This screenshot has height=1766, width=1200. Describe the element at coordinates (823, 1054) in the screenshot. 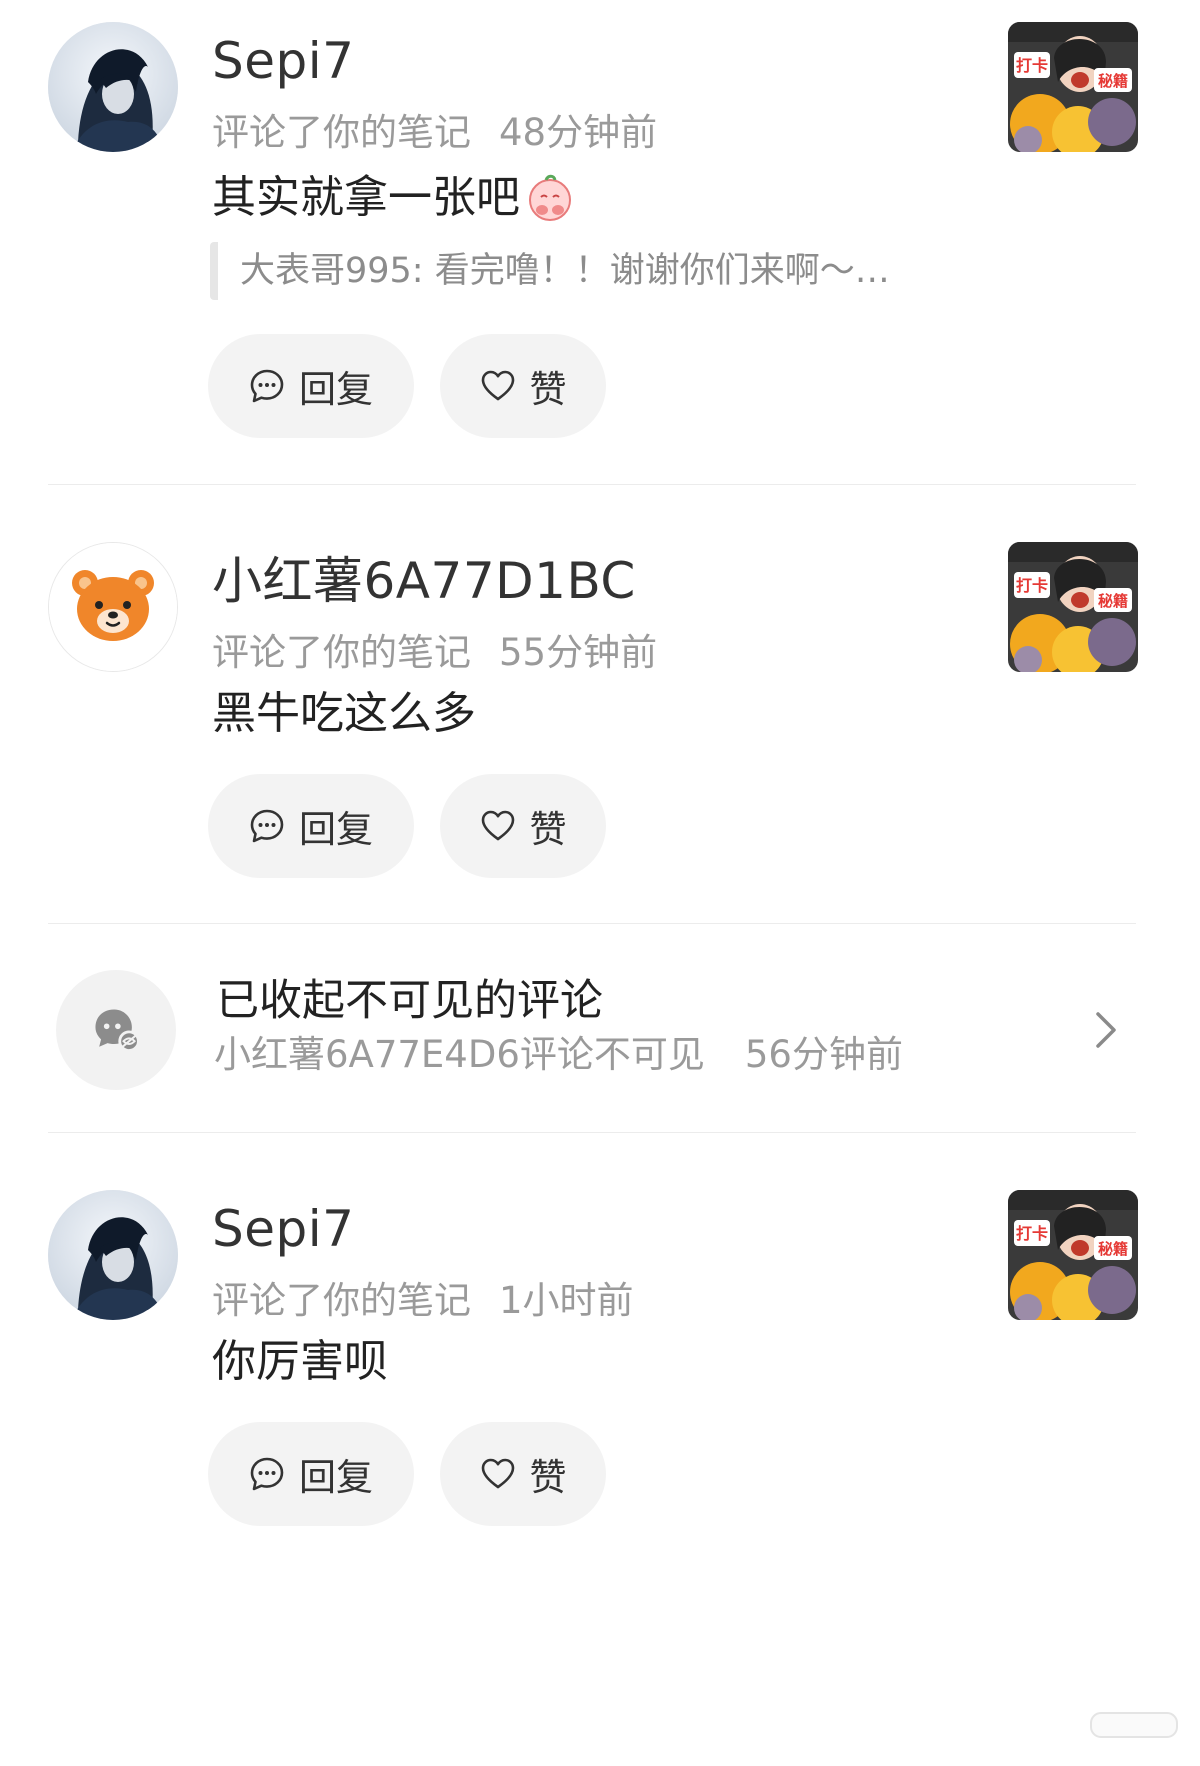

I see `timestamp: 56分钟前` at that location.